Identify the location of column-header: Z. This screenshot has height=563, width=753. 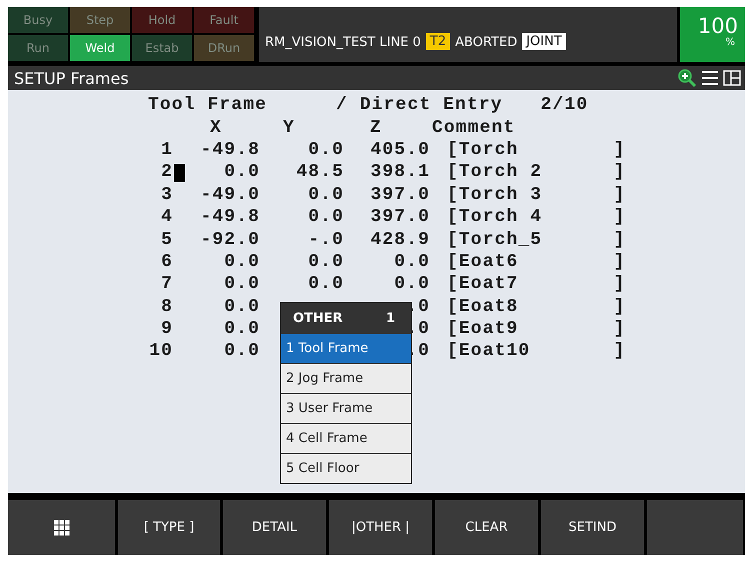
(375, 128).